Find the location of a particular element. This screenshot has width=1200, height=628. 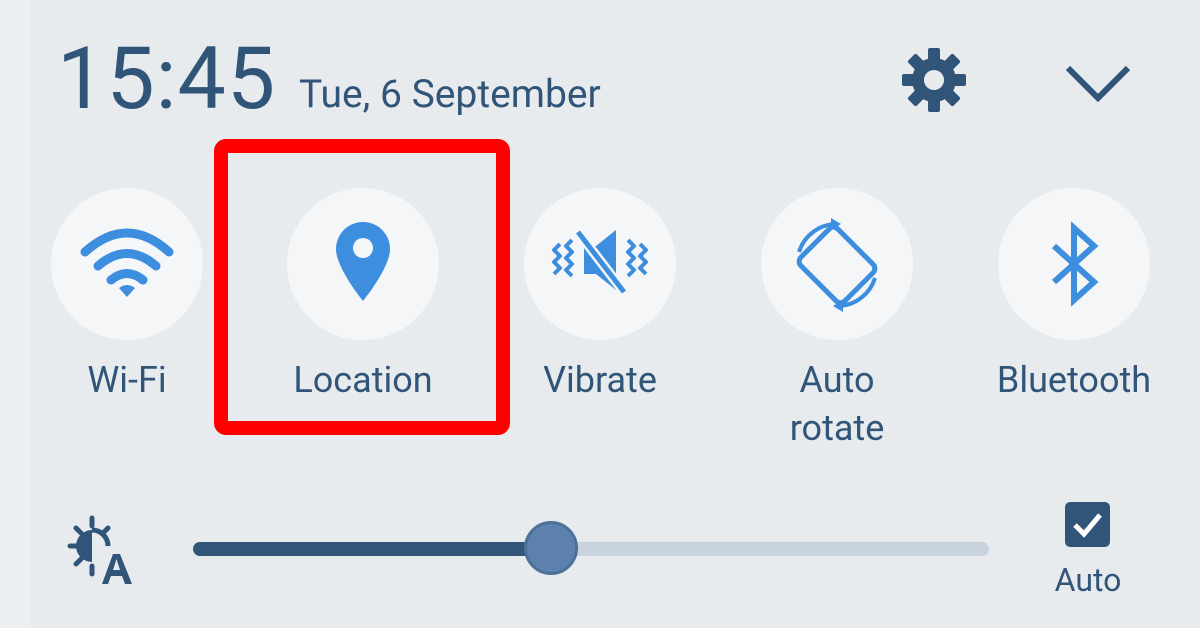

tile-label: Bluetooth is located at coordinates (1074, 380).